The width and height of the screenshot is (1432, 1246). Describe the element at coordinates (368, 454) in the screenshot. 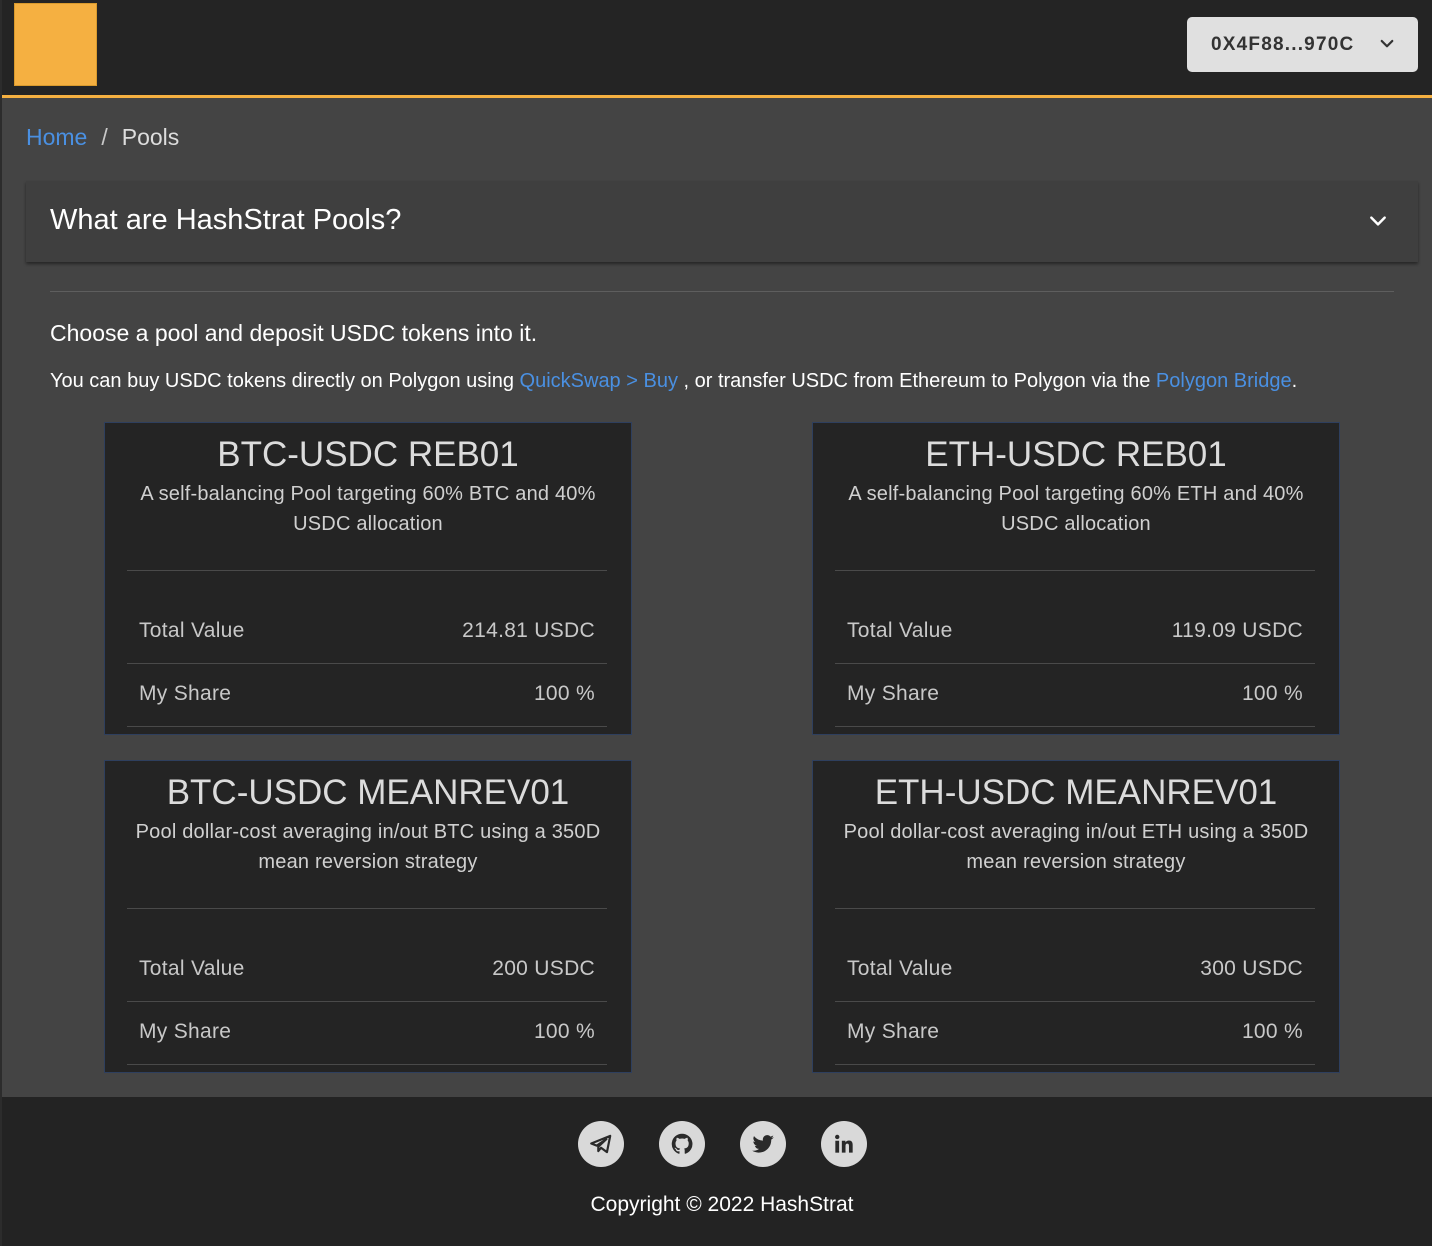

I see `pool-title: BTC-USDC REB01` at that location.